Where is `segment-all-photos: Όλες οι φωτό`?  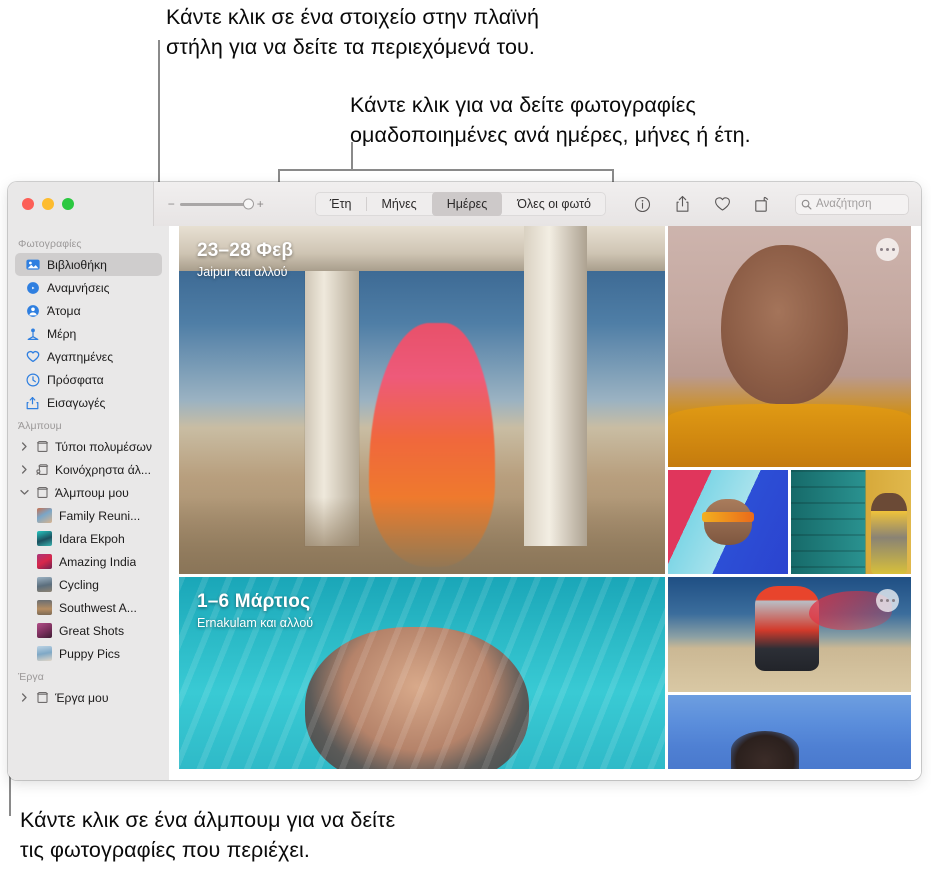
segment-all-photos: Όλες οι φωτό is located at coordinates (554, 204).